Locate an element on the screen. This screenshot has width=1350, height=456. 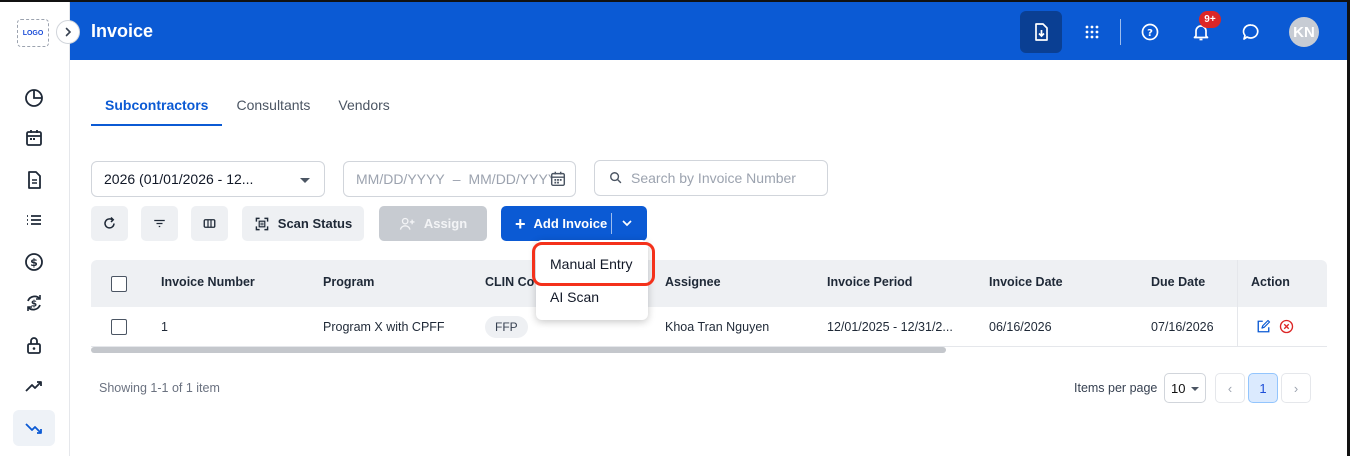
items-per-page-label: Items per page is located at coordinates (1116, 388).